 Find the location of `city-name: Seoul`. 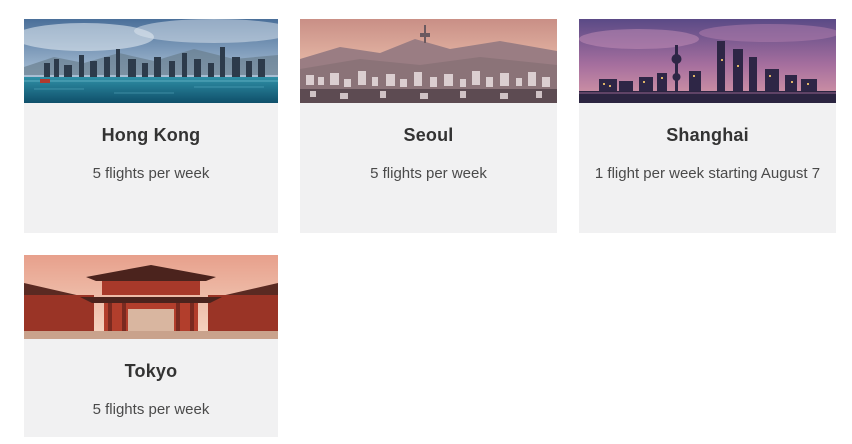

city-name: Seoul is located at coordinates (428, 135).